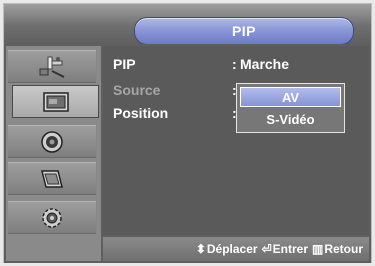  What do you see at coordinates (290, 119) in the screenshot?
I see `dropdown-option-svideo: S-Vidéo` at bounding box center [290, 119].